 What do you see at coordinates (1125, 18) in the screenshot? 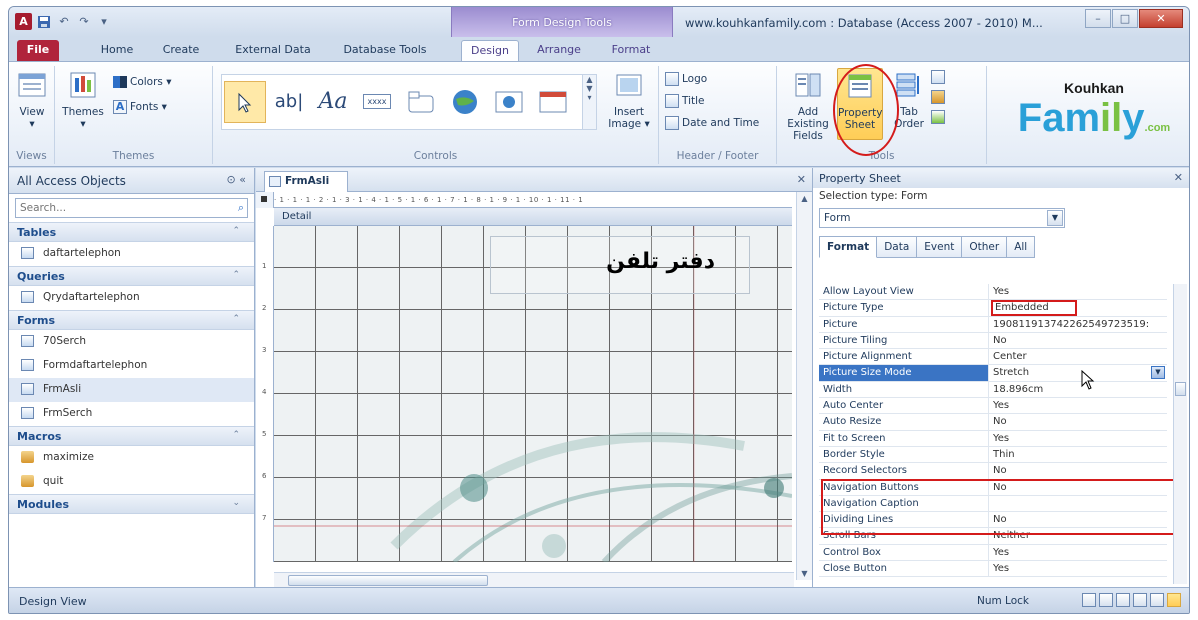
I see `maximize-button: □` at bounding box center [1125, 18].